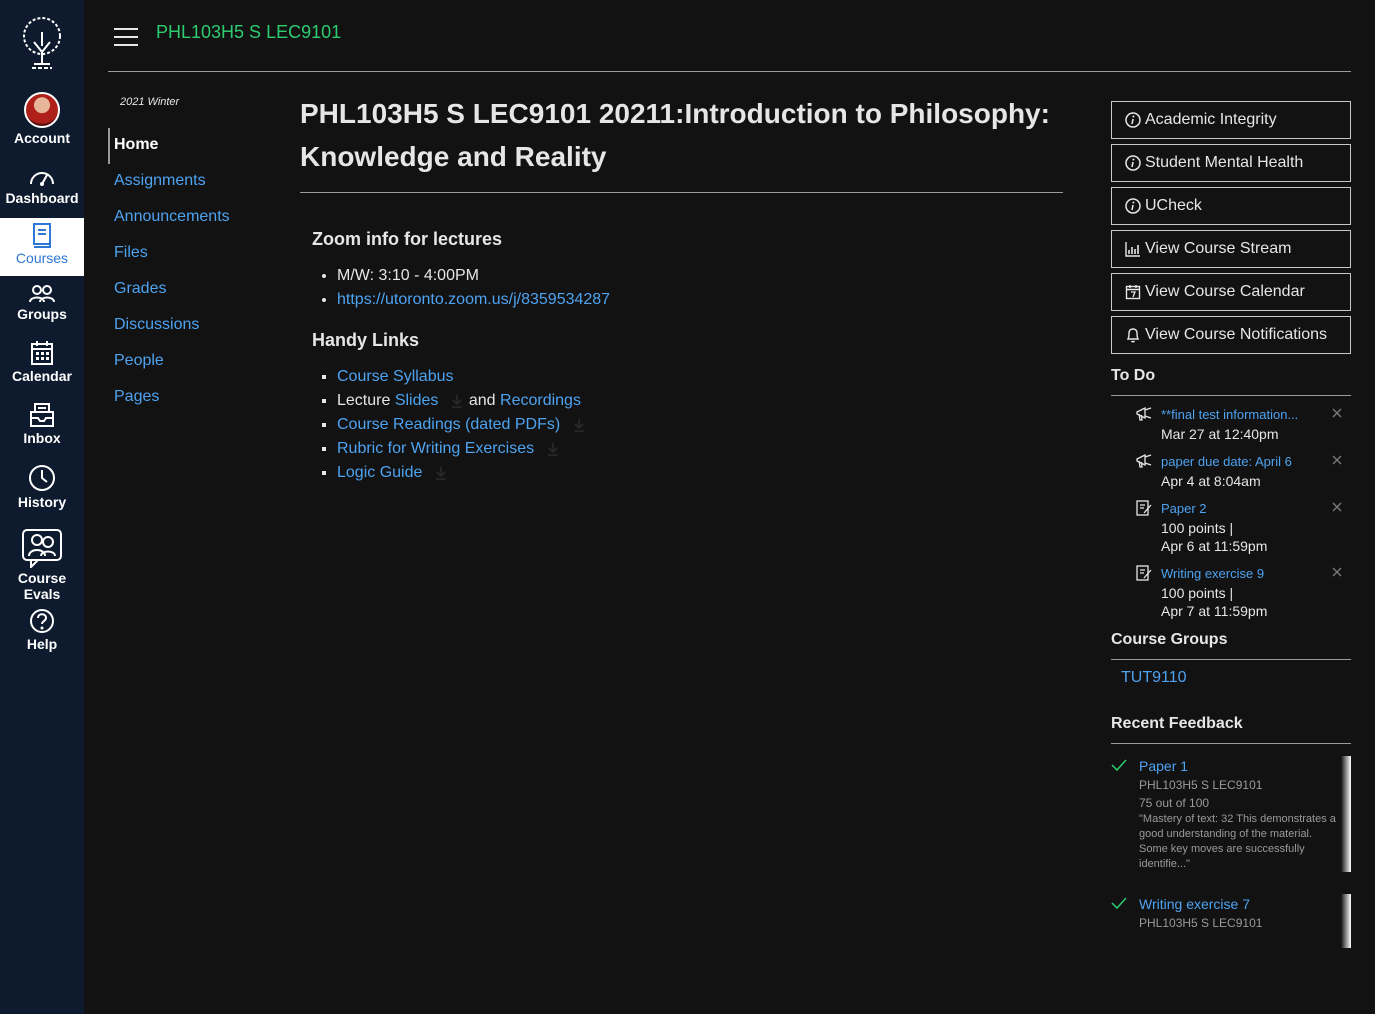  Describe the element at coordinates (1174, 803) in the screenshot. I see `feedback-score: 75 out of 100` at that location.